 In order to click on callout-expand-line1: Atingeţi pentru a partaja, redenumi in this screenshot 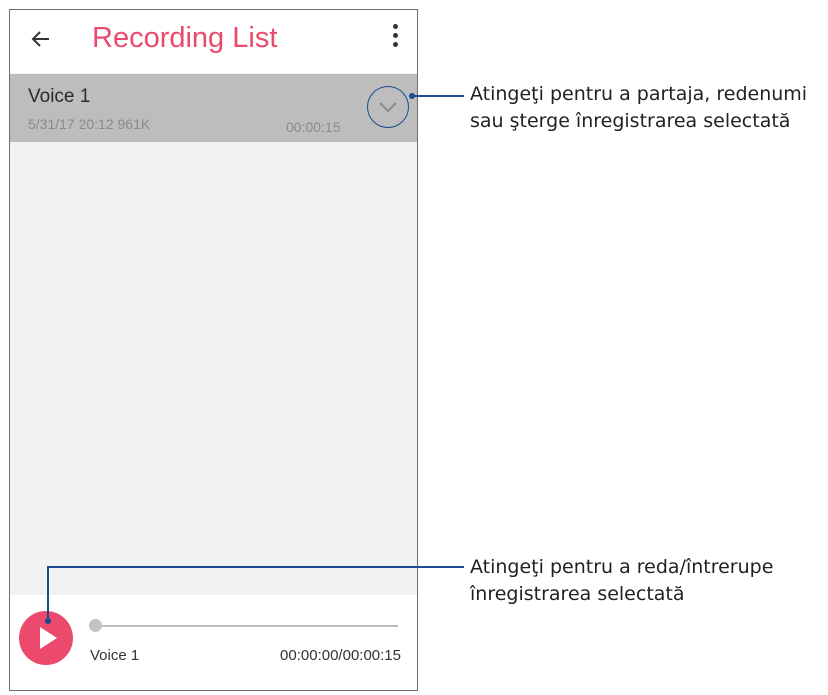, I will do `click(639, 94)`.